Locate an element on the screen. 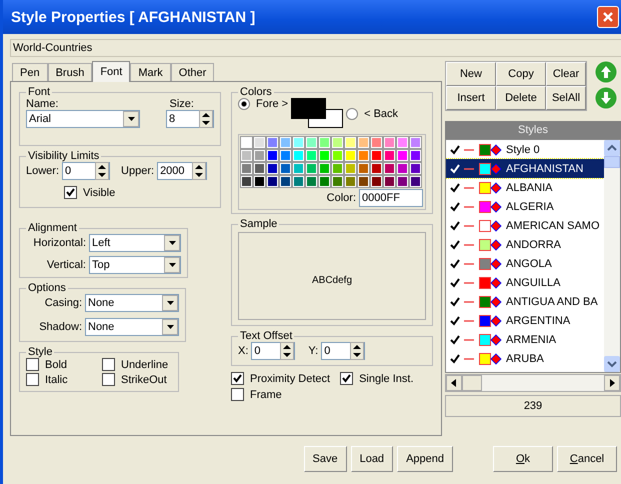 The width and height of the screenshot is (621, 484). list-button: Delete is located at coordinates (521, 98).